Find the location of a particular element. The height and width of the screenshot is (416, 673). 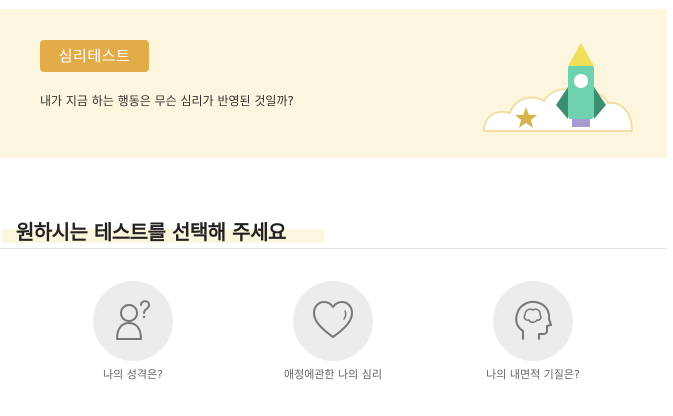

head-brain-icon is located at coordinates (533, 320).